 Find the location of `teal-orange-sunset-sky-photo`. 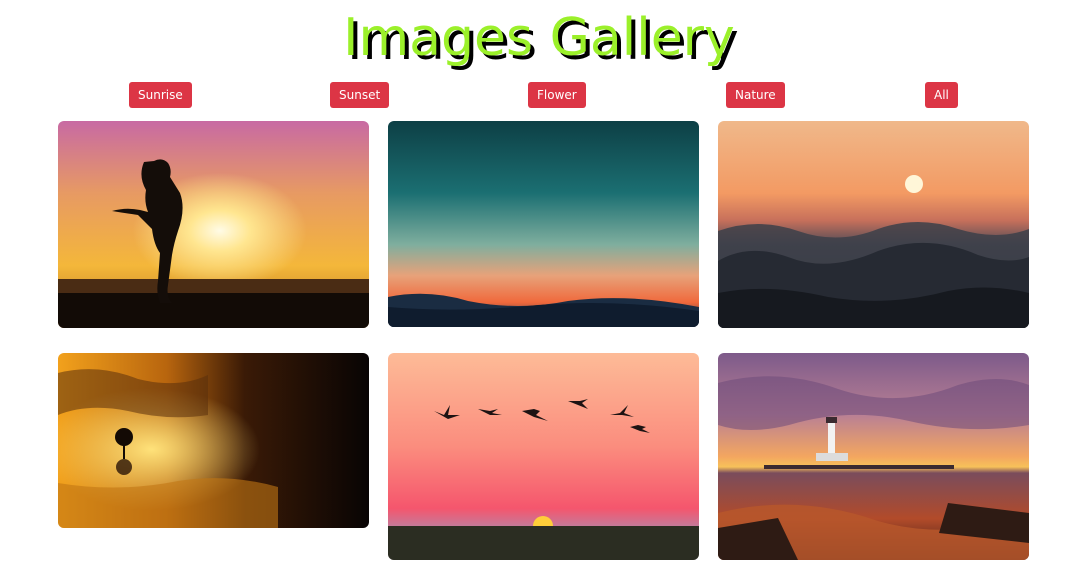

teal-orange-sunset-sky-photo is located at coordinates (543, 224).